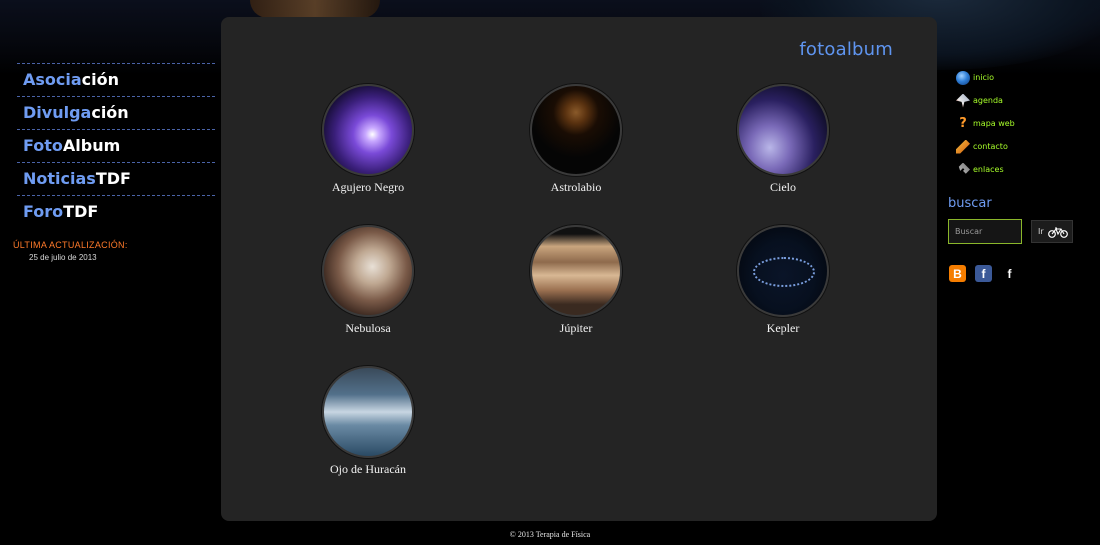  Describe the element at coordinates (970, 203) in the screenshot. I see `search-title: buscar` at that location.